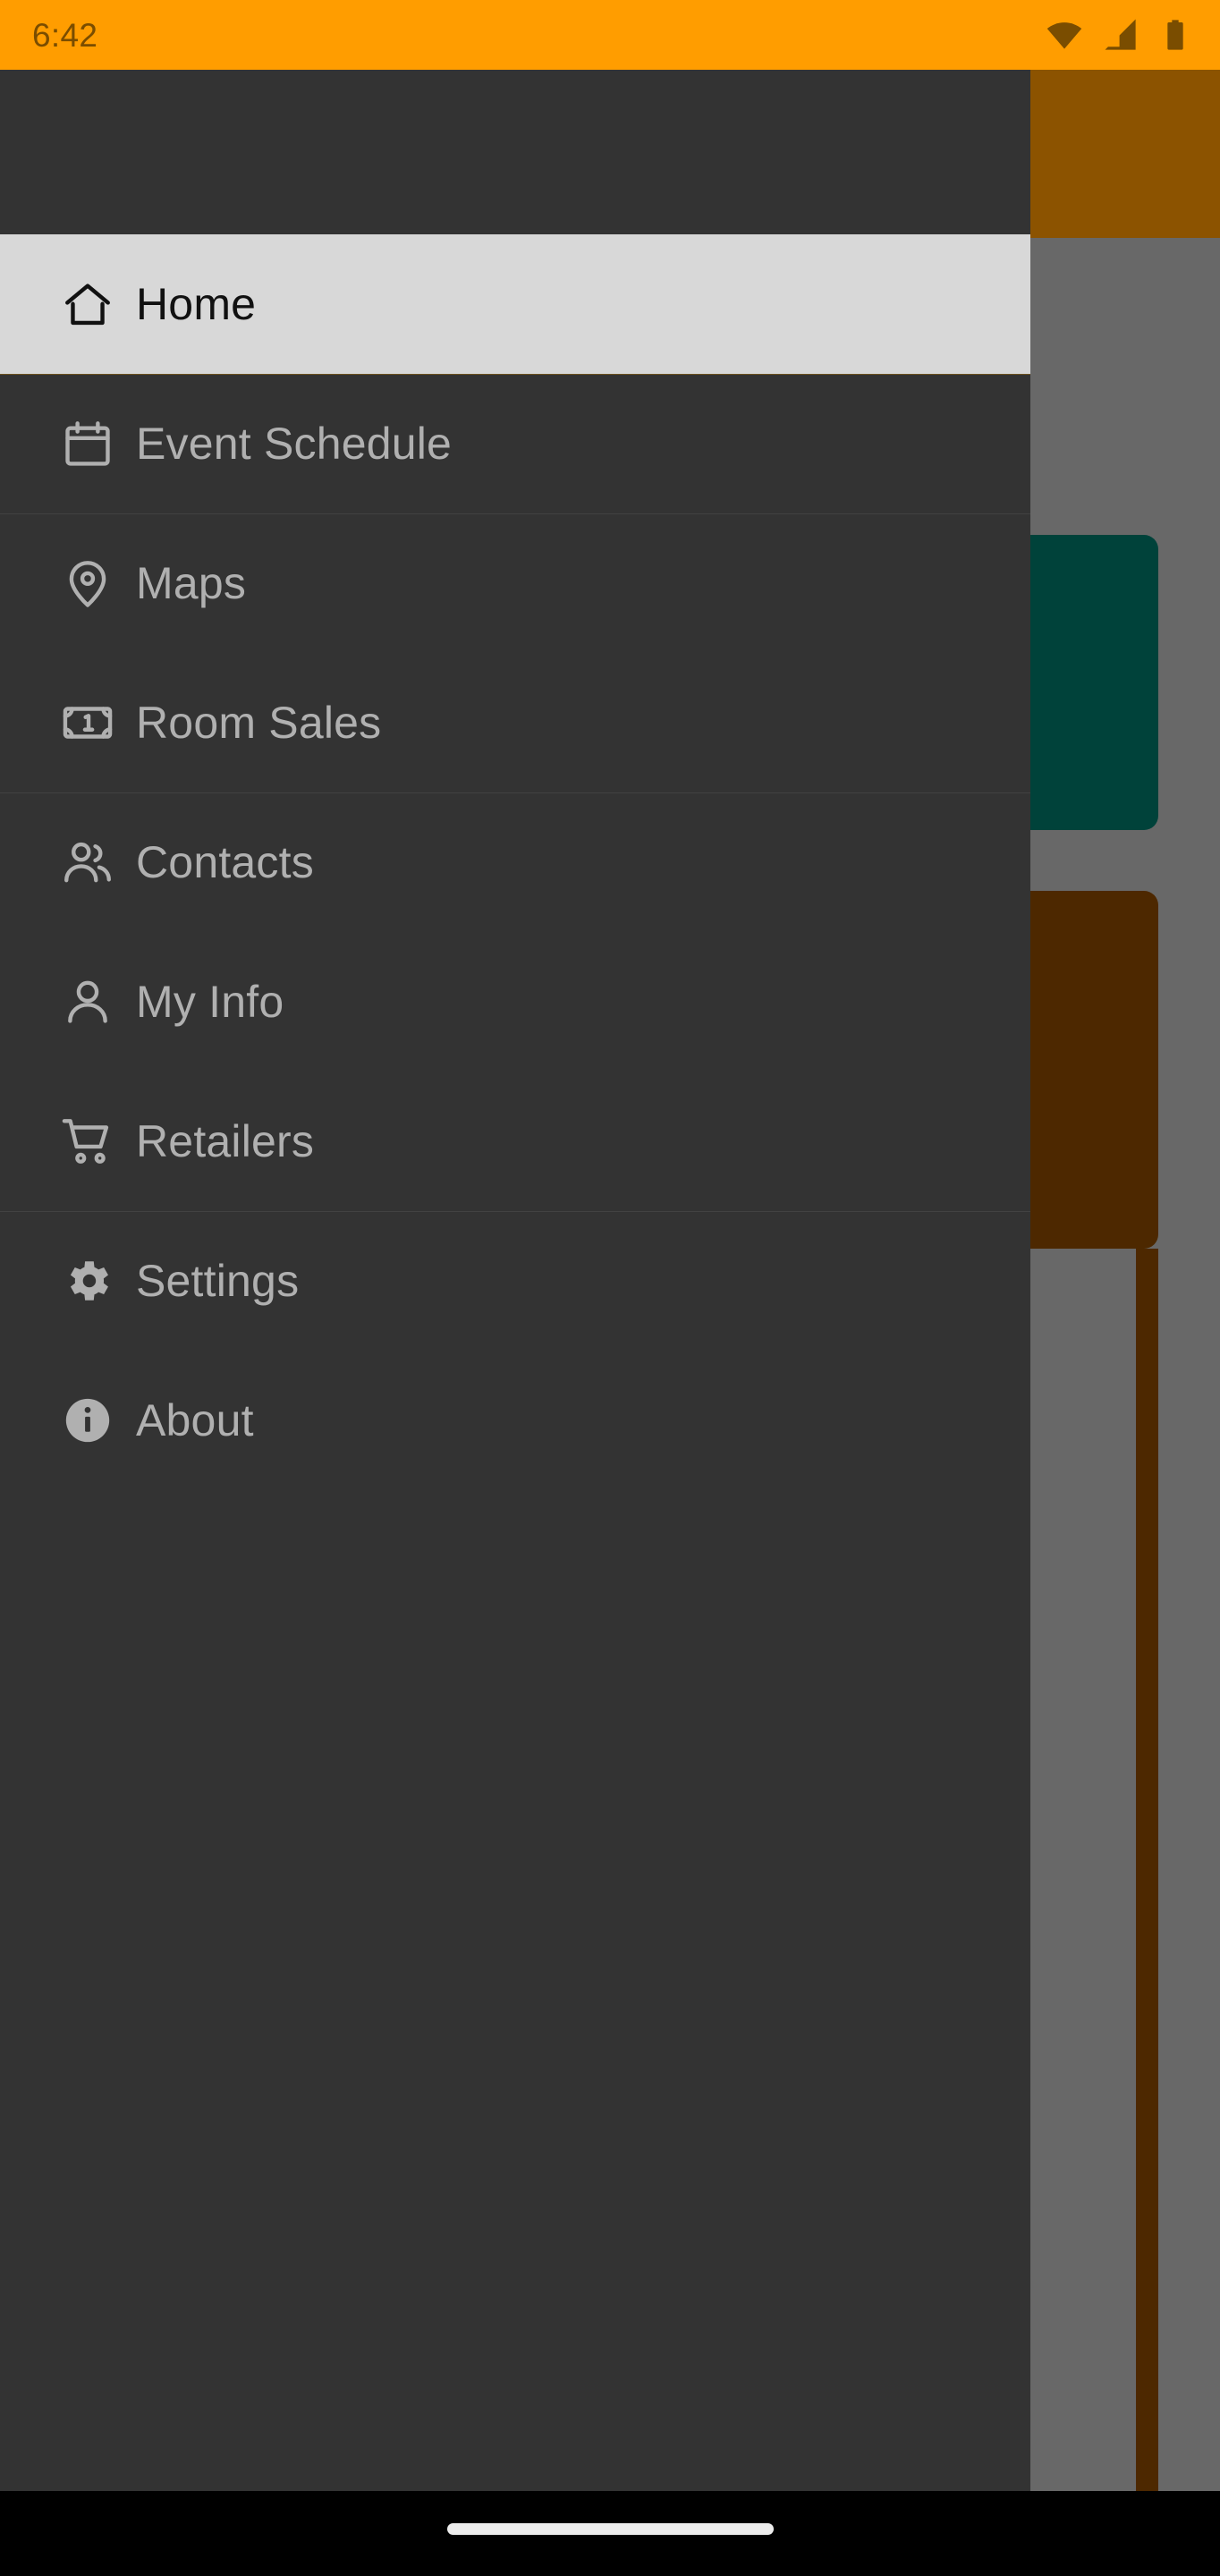  What do you see at coordinates (87, 1281) in the screenshot?
I see `gear-icon` at bounding box center [87, 1281].